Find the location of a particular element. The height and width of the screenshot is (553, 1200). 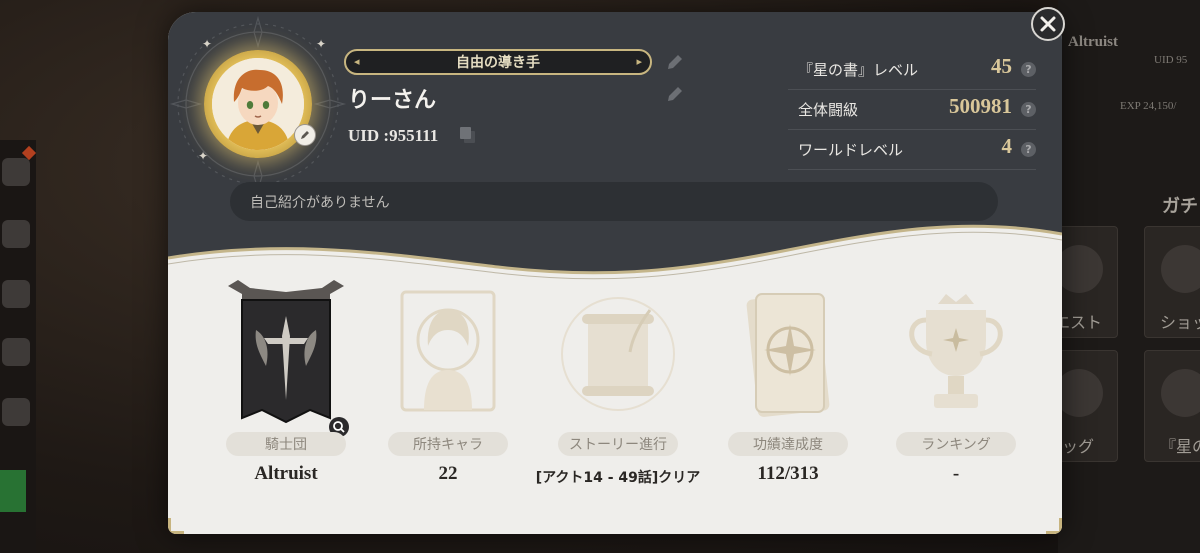

clock-icon is located at coordinates (16, 352).